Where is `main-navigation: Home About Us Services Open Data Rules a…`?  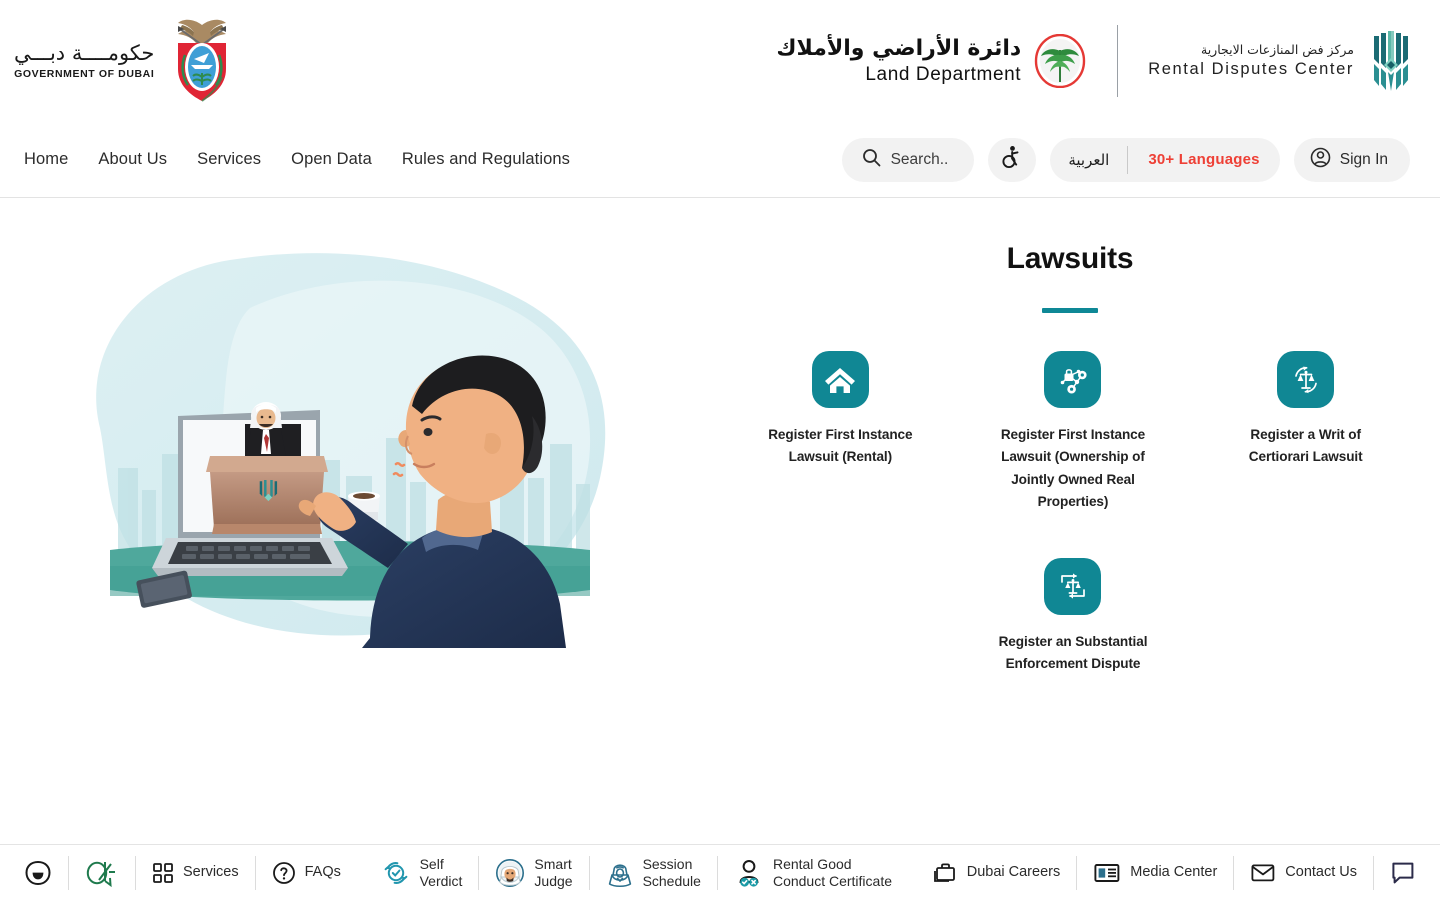 main-navigation: Home About Us Services Open Data Rules a… is located at coordinates (720, 160).